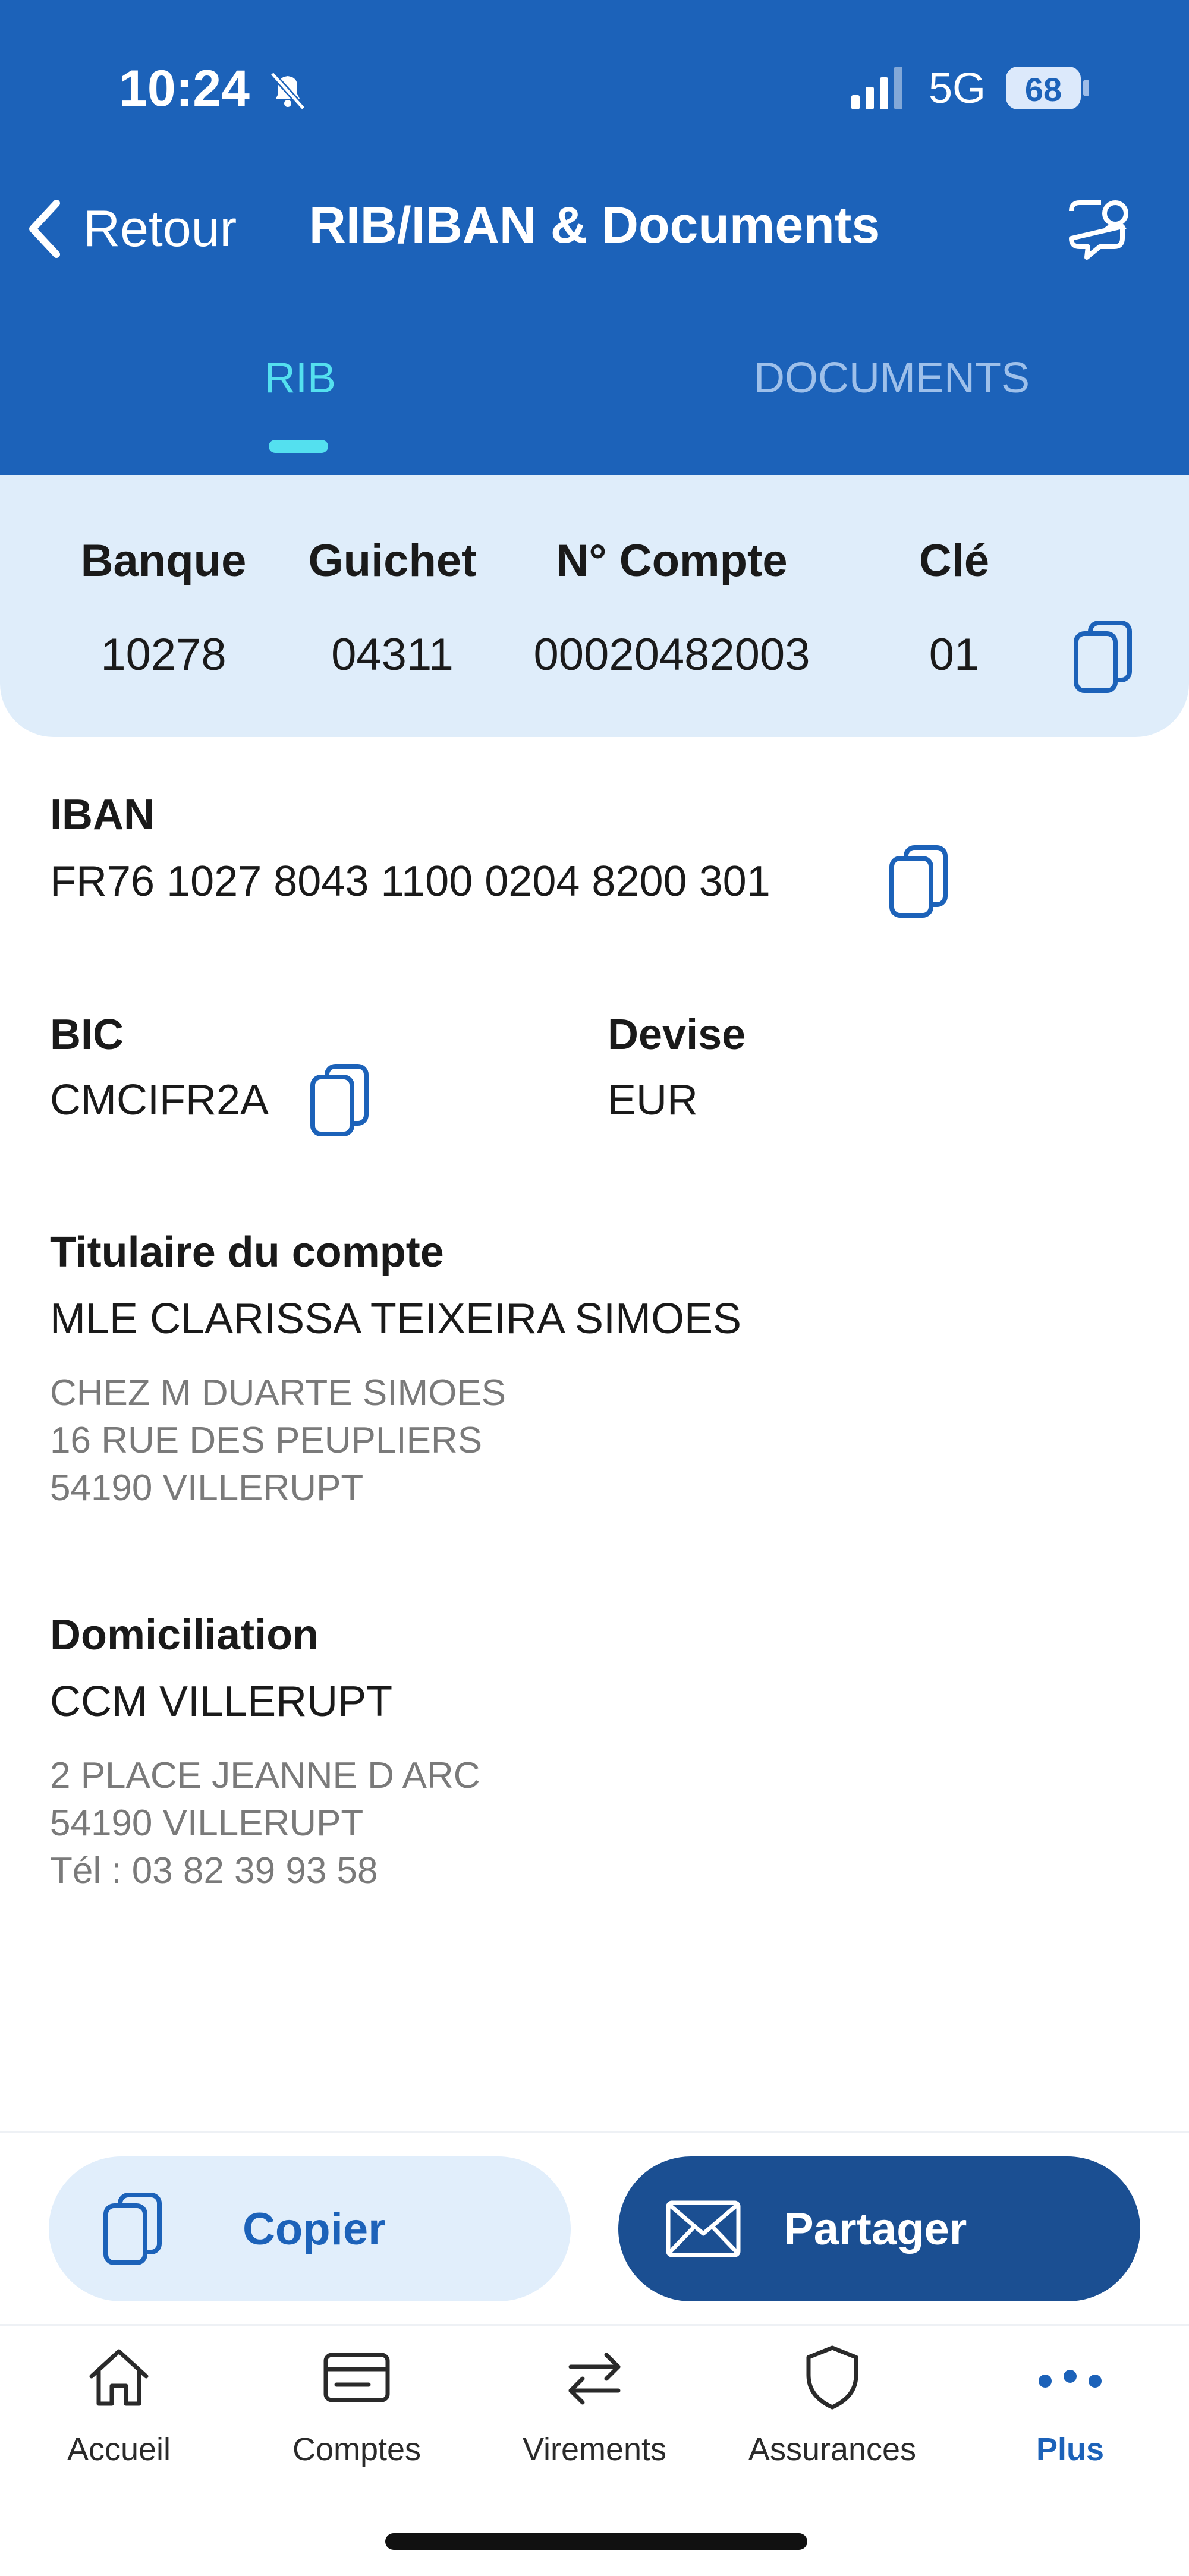  I want to click on rib-header-compte: N° Compte, so click(672, 561).